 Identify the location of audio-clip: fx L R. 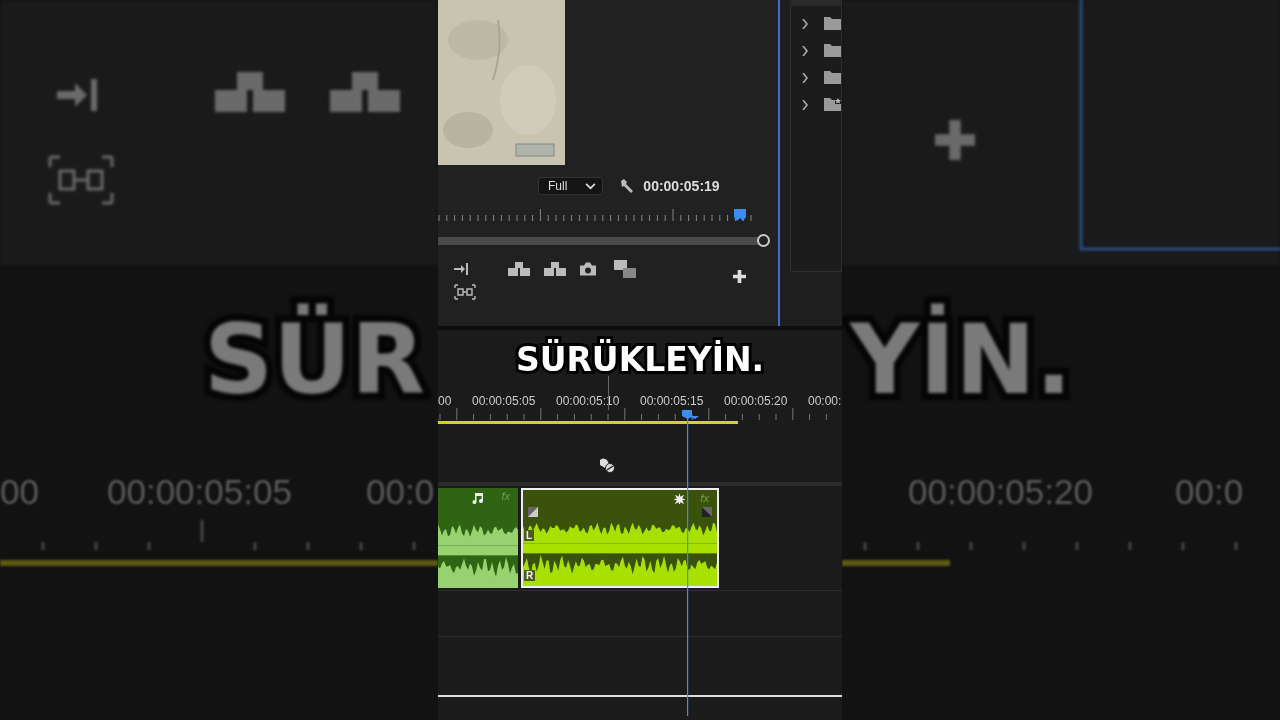
(620, 538).